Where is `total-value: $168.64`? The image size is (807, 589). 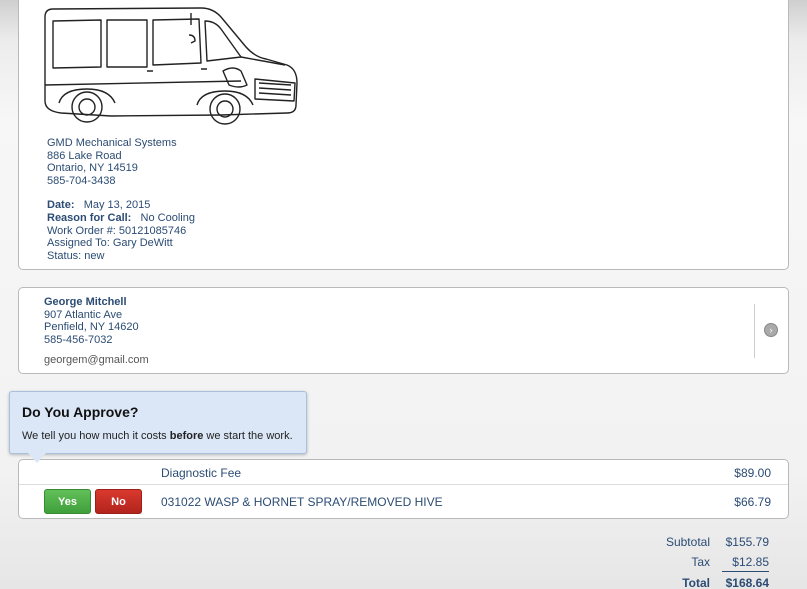
total-value: $168.64 is located at coordinates (747, 582).